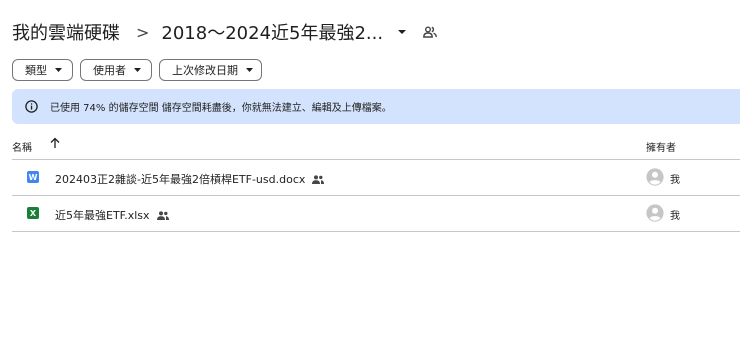 The height and width of the screenshot is (363, 740). I want to click on column-header-name: 名稱, so click(22, 146).